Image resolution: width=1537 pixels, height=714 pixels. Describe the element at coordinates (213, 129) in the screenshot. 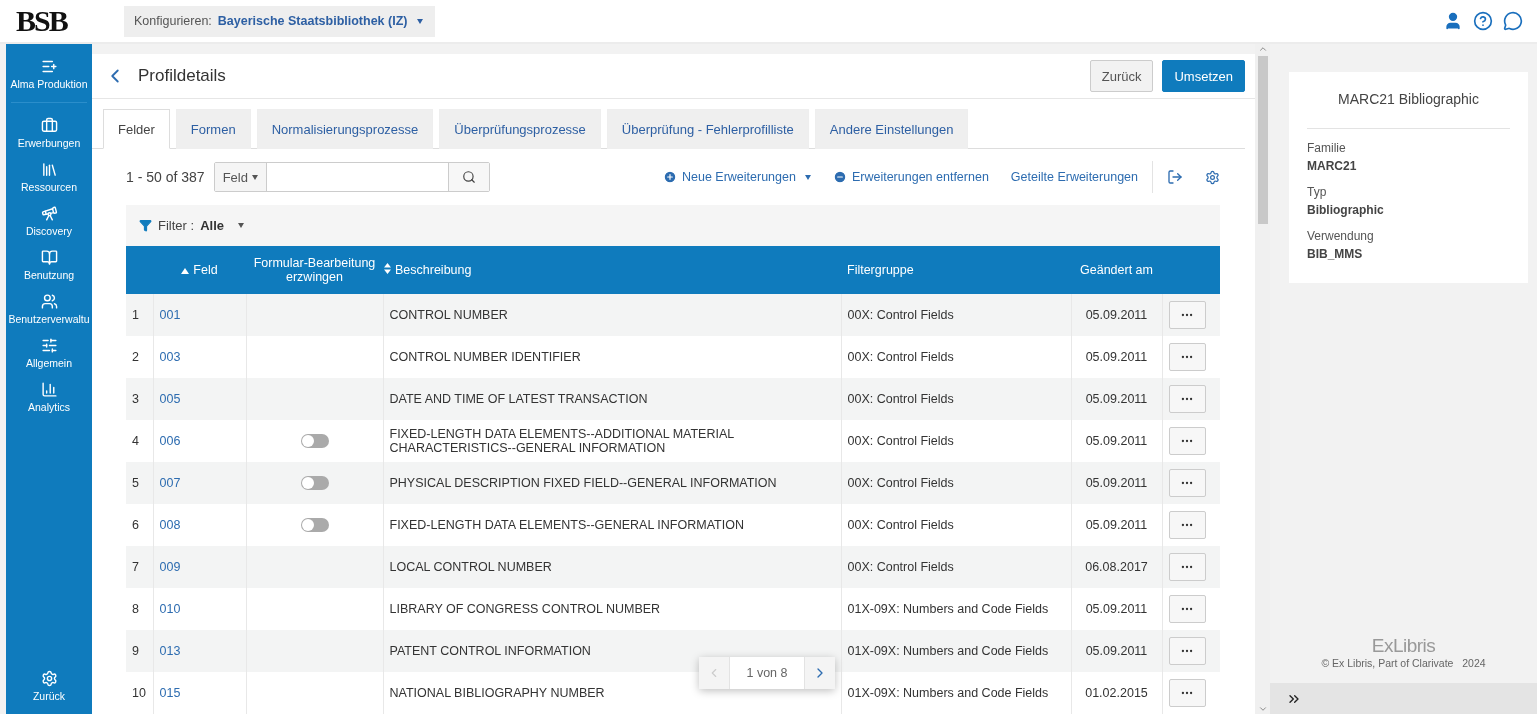

I see `tab: Formen` at that location.